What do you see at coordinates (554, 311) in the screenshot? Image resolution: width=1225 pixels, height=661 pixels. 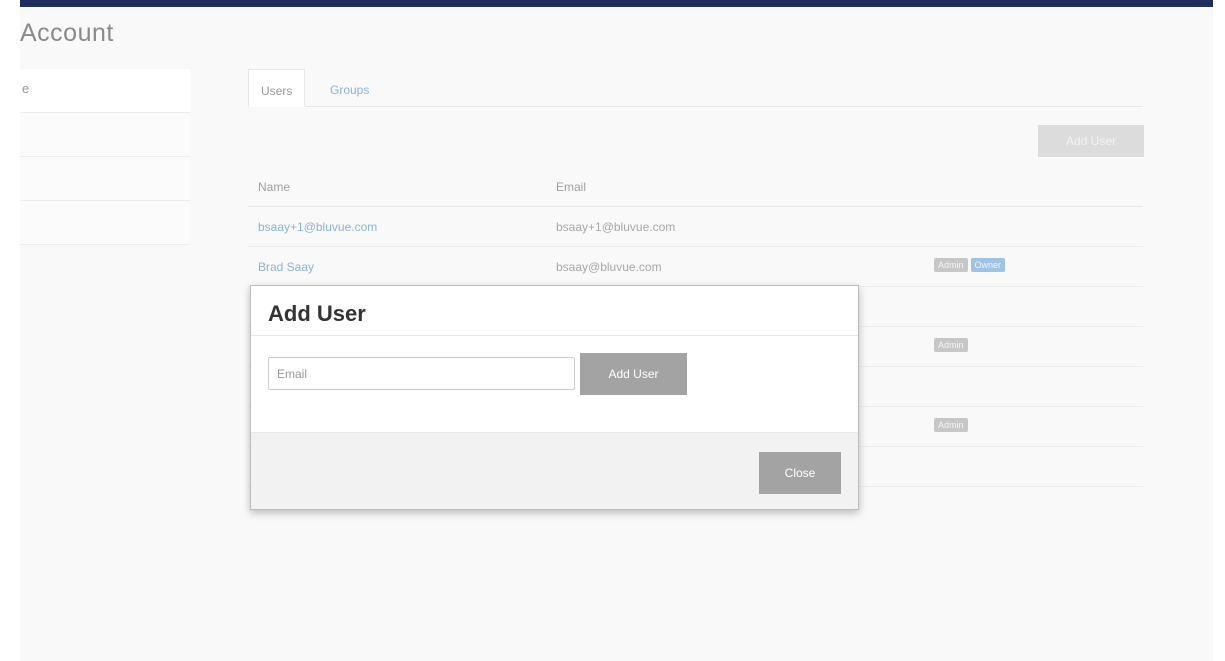 I see `modal-header: Add User` at bounding box center [554, 311].